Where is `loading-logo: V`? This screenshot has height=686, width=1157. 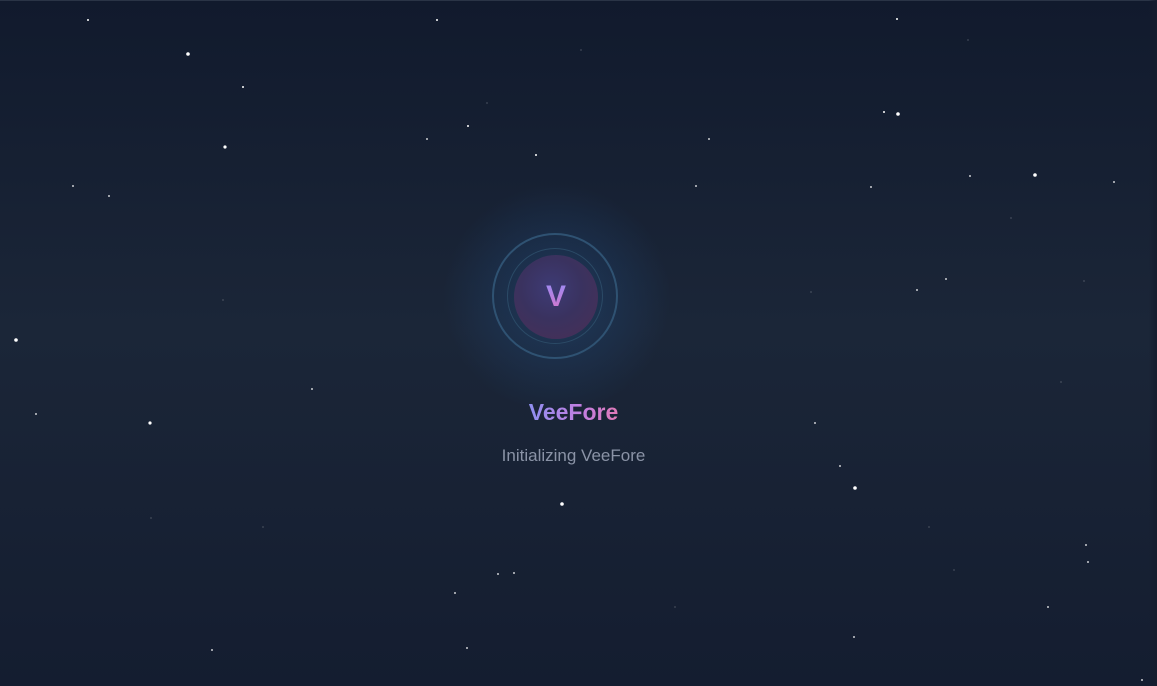 loading-logo: V is located at coordinates (557, 298).